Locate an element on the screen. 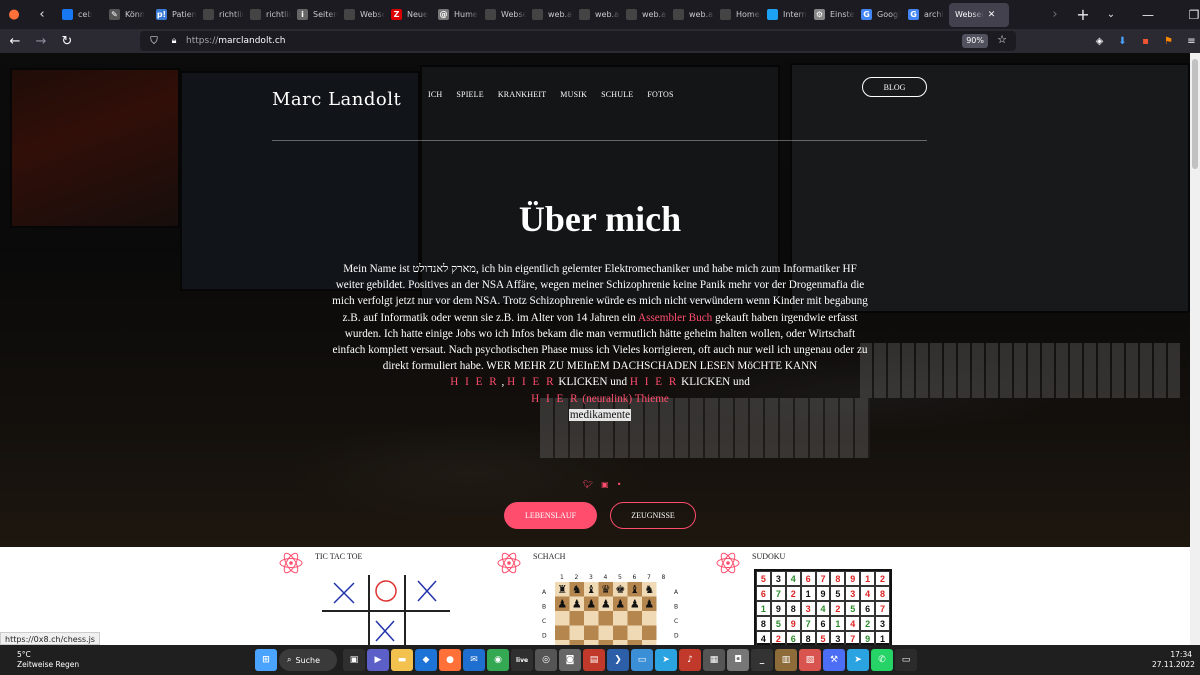 The image size is (1200, 675). terminal-icon: _ is located at coordinates (762, 660).